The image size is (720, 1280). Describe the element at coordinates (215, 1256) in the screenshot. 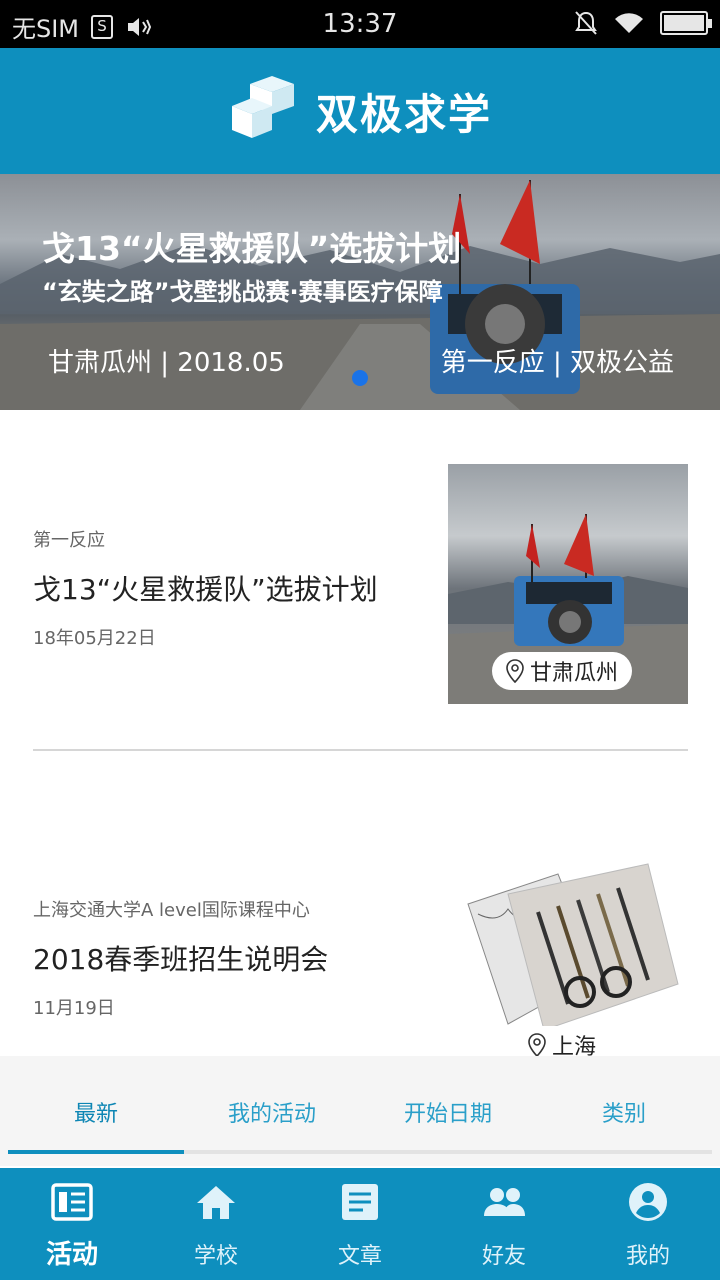

I see `nav-label: 学校` at that location.